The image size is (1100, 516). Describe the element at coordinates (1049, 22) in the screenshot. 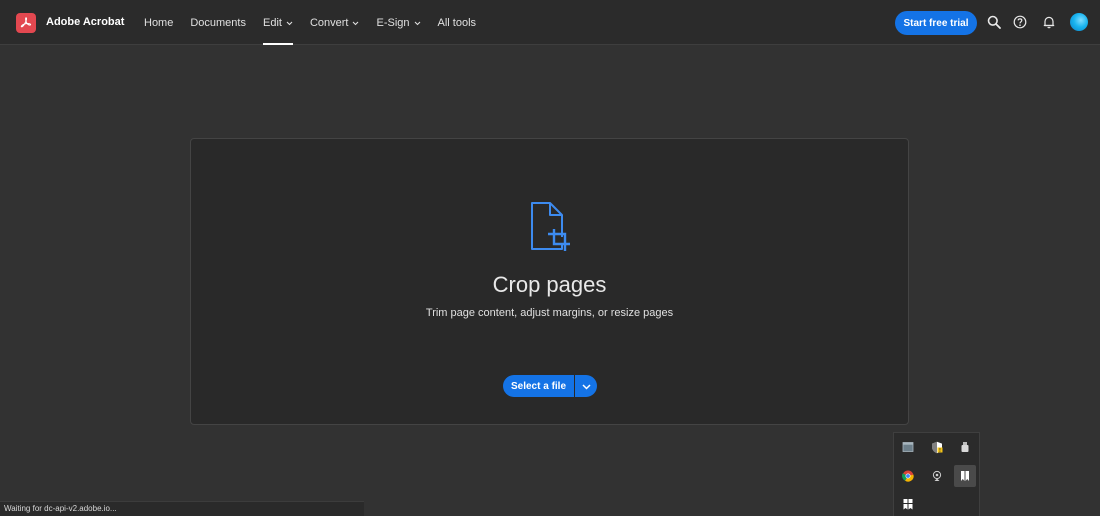

I see `bell-icon` at that location.